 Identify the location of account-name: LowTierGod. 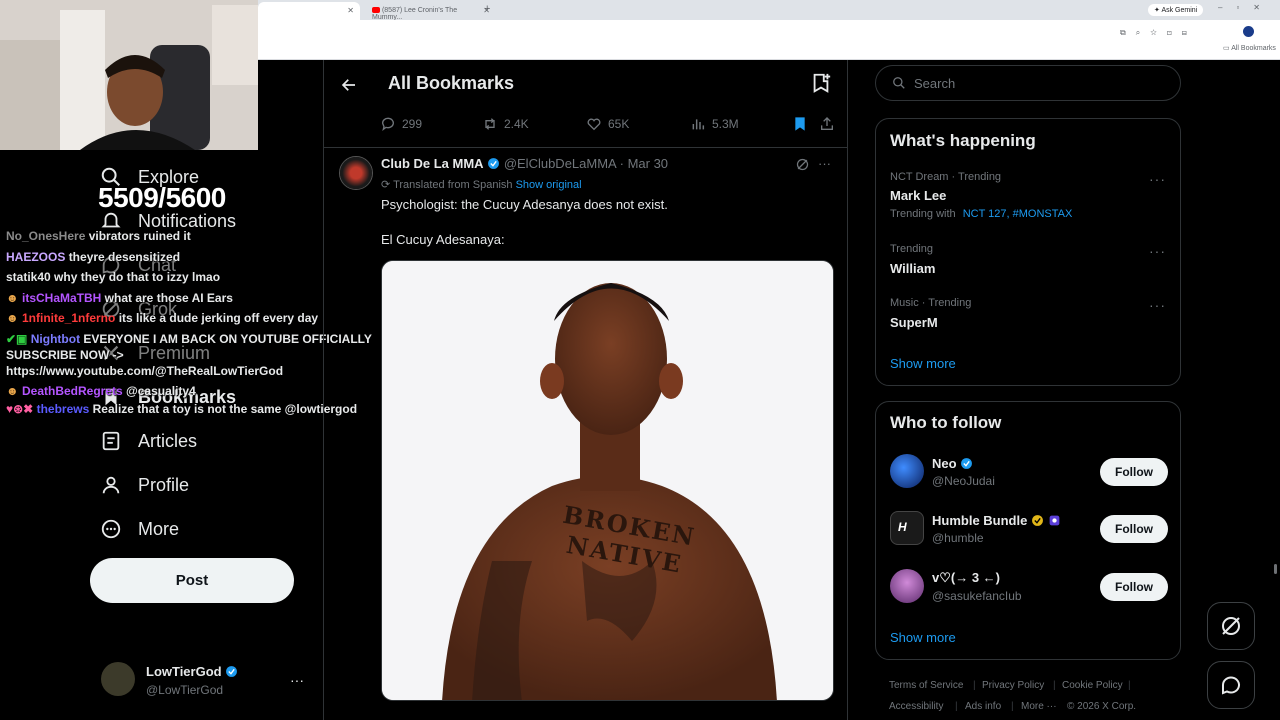
(184, 671).